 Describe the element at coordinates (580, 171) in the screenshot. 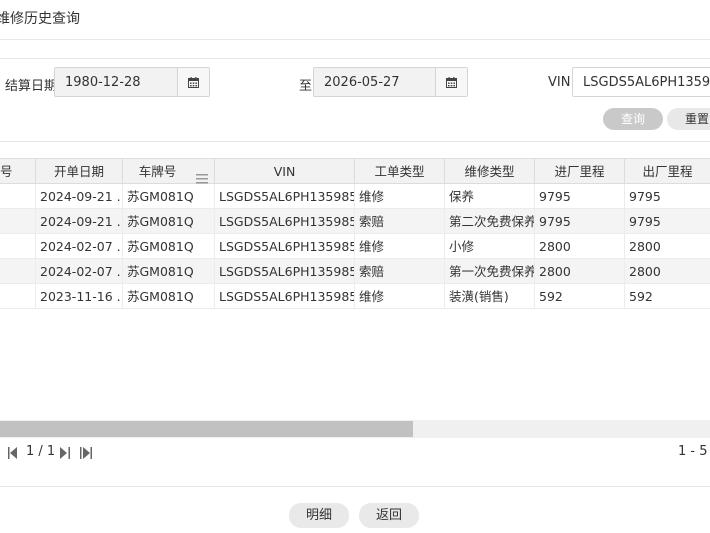

I see `column-header-in-mileage: 进厂里程` at that location.